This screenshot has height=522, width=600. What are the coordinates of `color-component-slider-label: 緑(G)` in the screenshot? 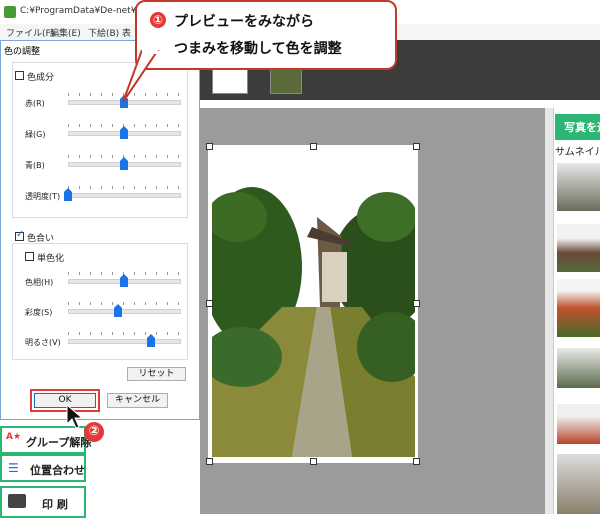 It's located at (35, 134).